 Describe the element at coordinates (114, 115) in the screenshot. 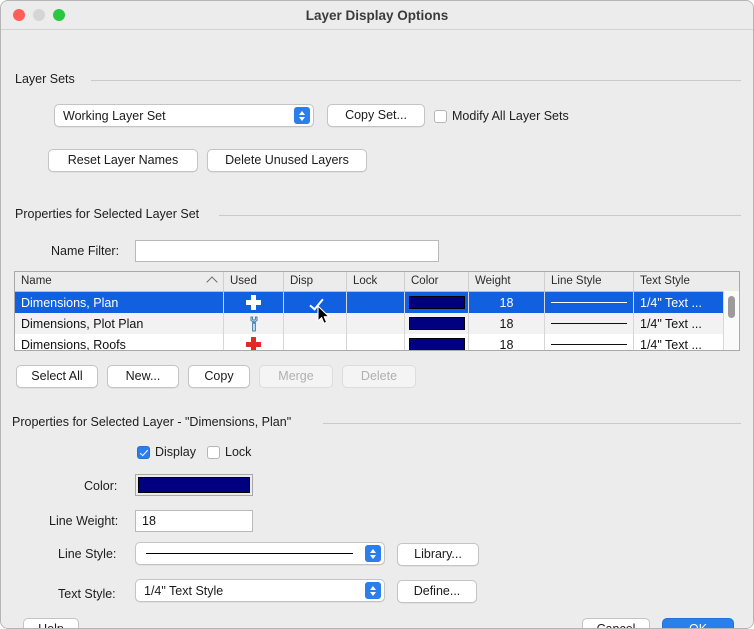

I see `layer-set-popup-value: Working Layer Set` at that location.